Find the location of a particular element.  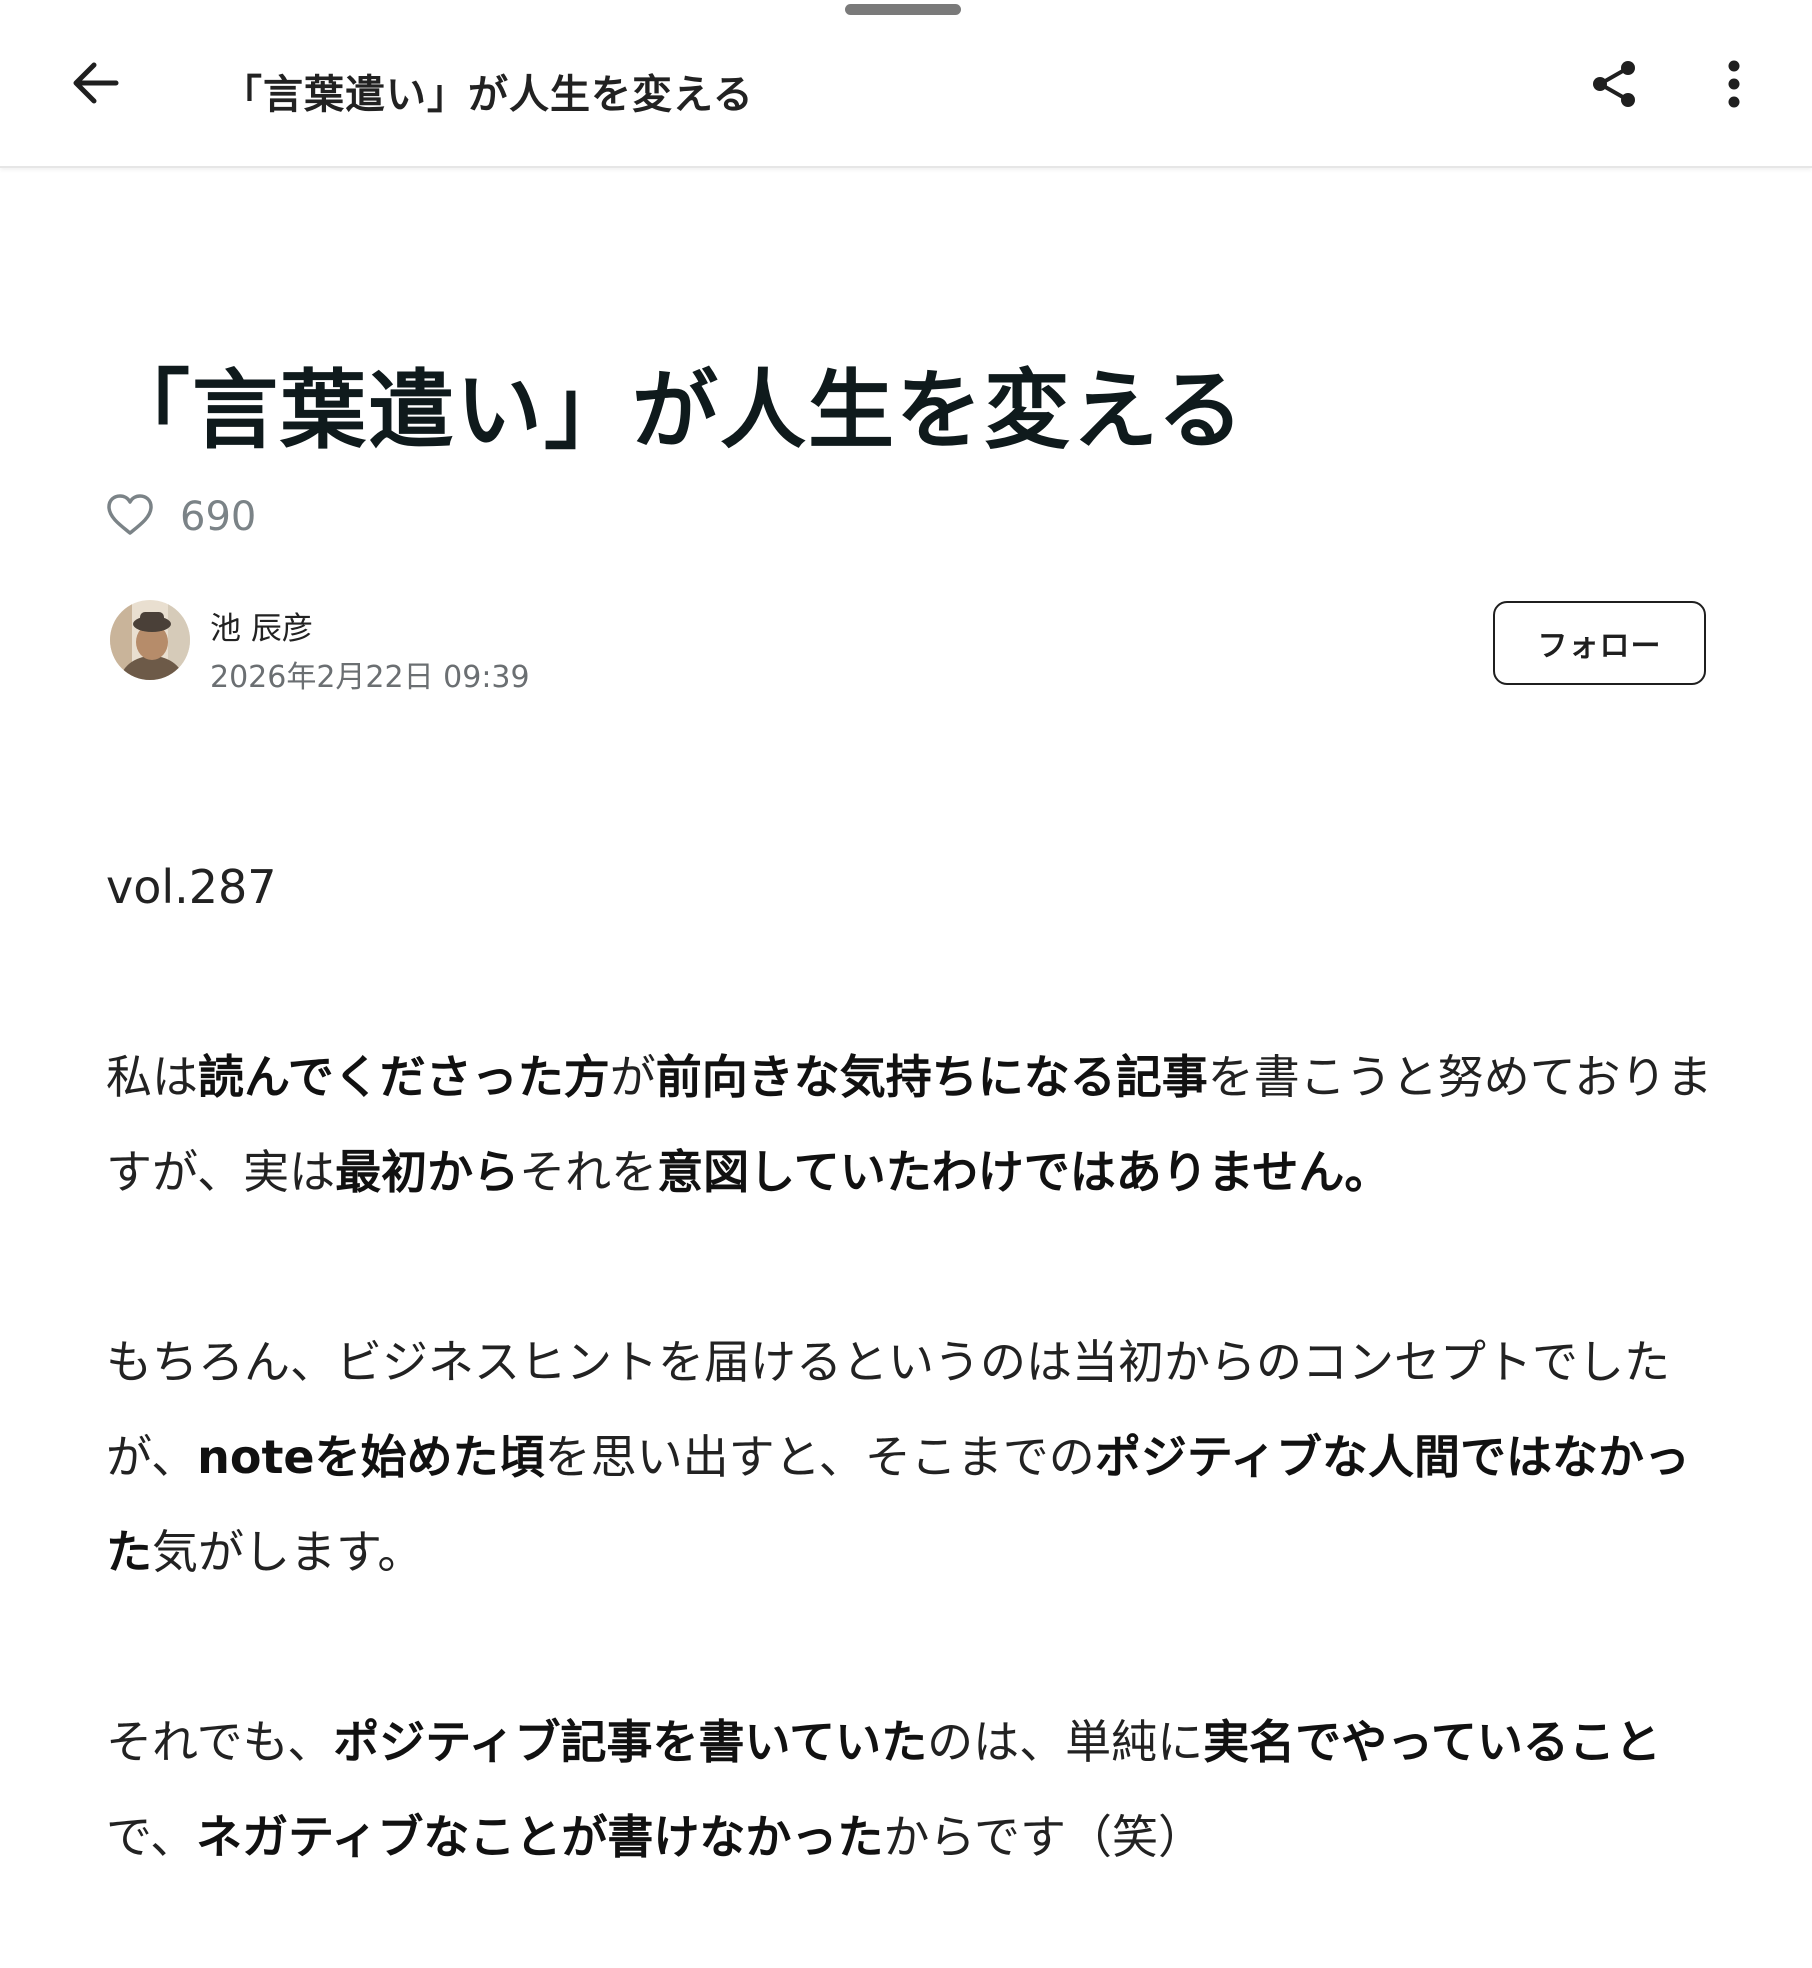

article-title: 「言葉遣い」が人生を変える is located at coordinates (675, 411).